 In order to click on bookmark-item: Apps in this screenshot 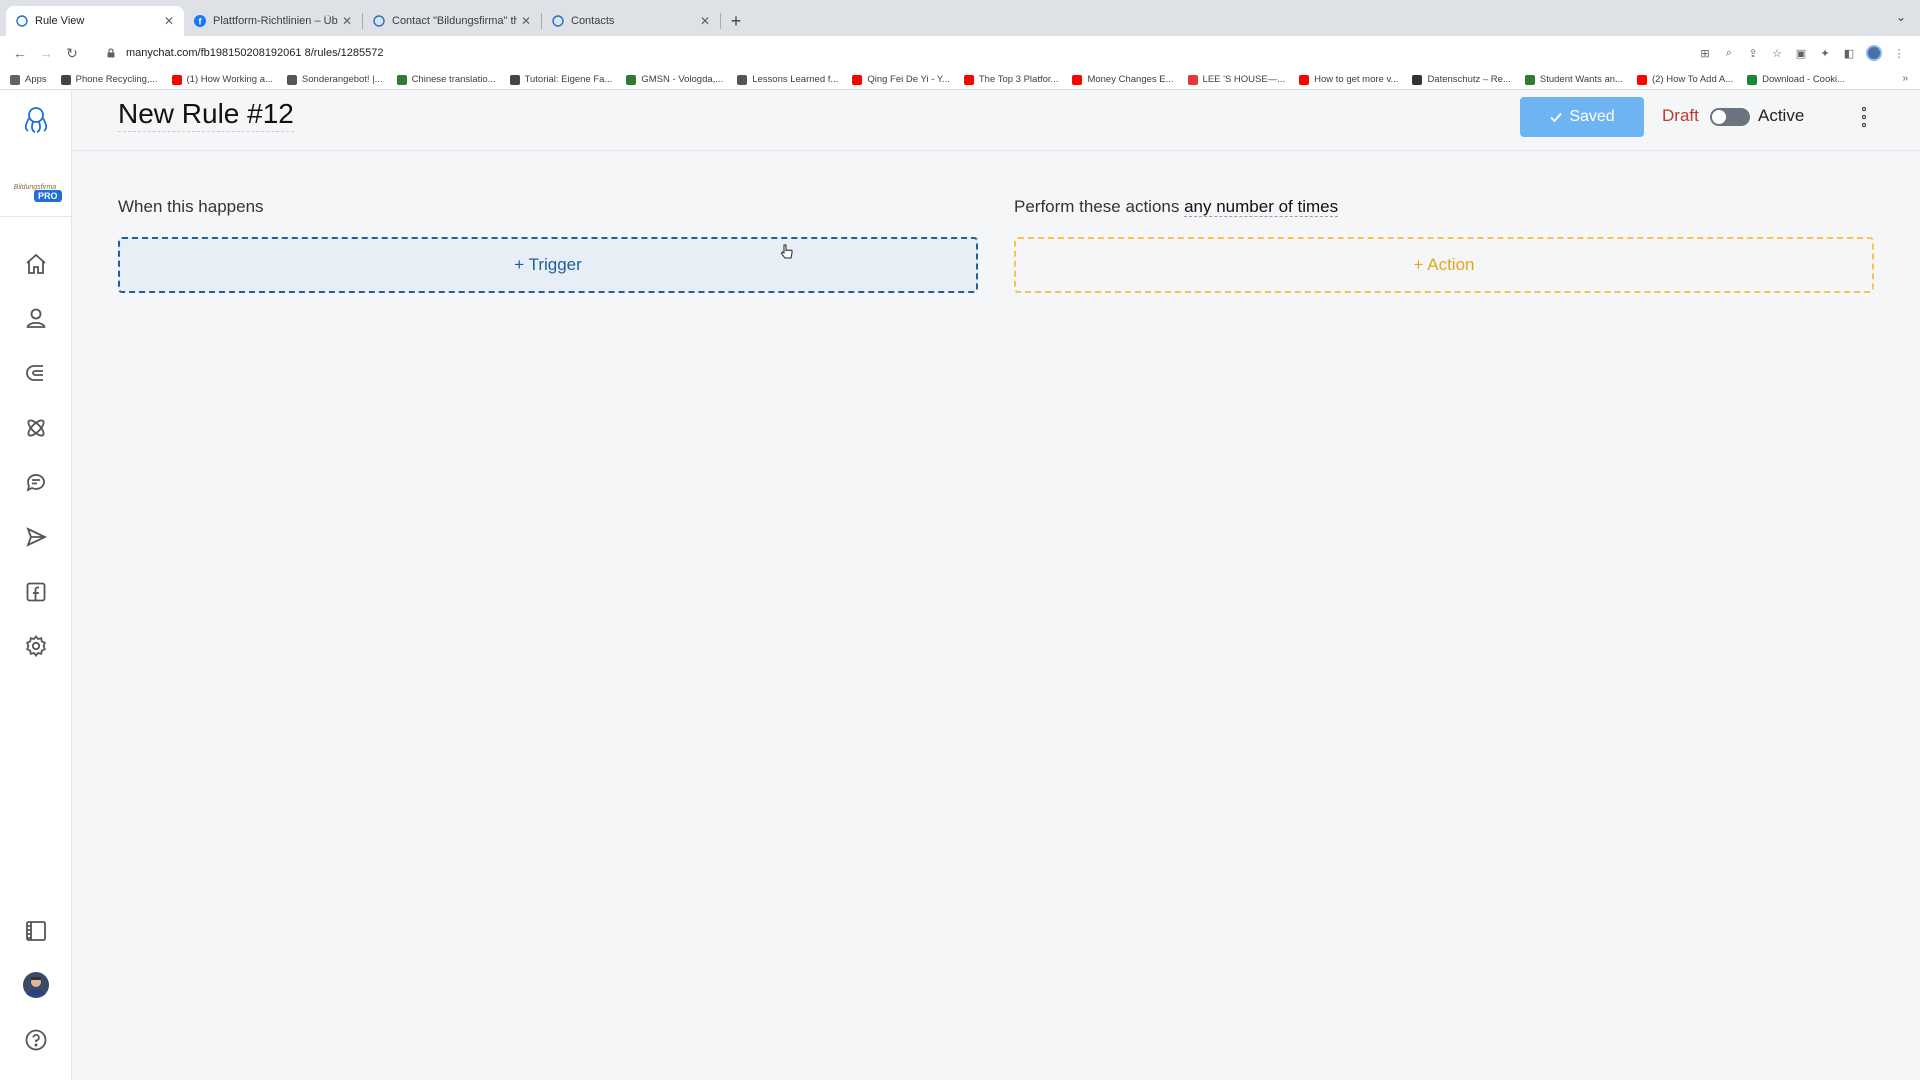, I will do `click(28, 79)`.